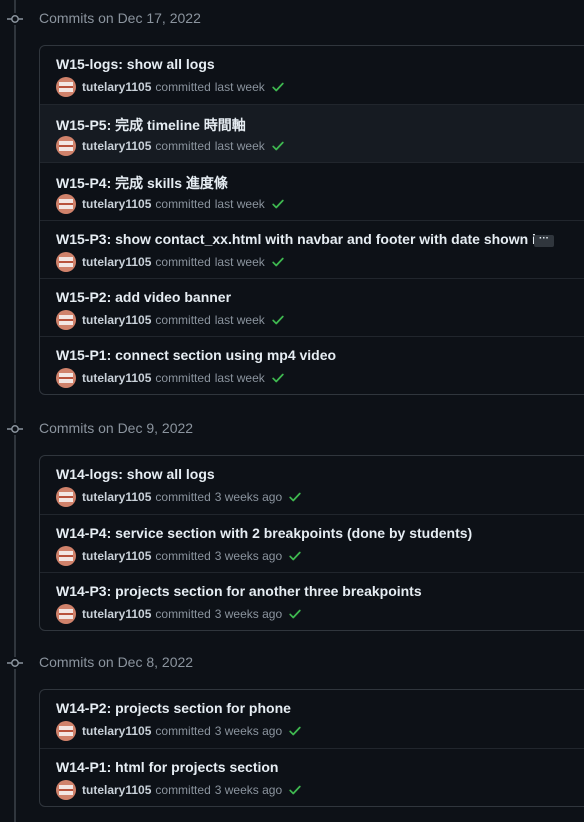  Describe the element at coordinates (544, 240) in the screenshot. I see `expand-description-button: ···` at that location.